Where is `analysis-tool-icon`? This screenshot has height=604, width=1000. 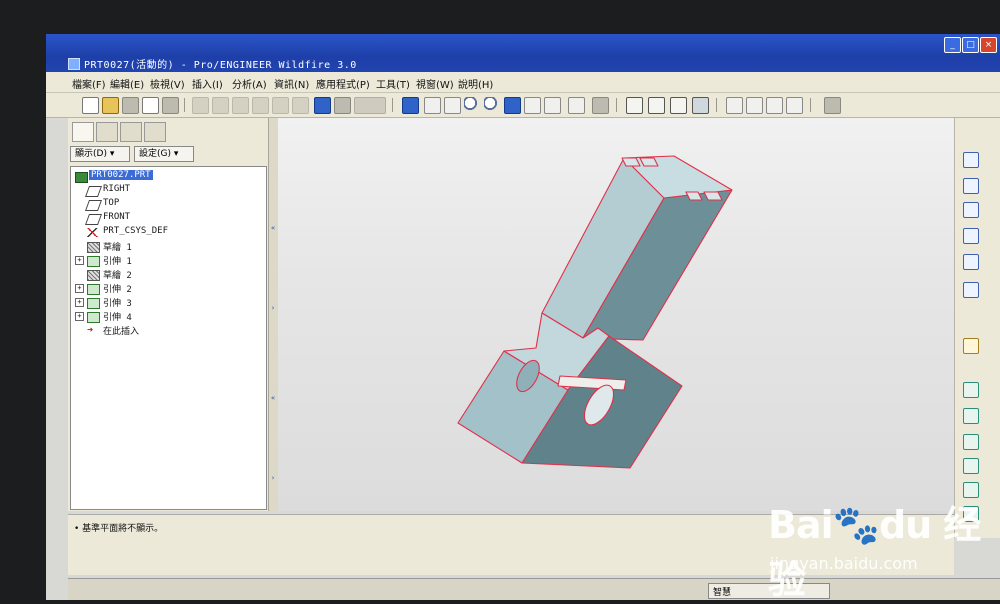
analysis-tool-icon is located at coordinates (971, 290).